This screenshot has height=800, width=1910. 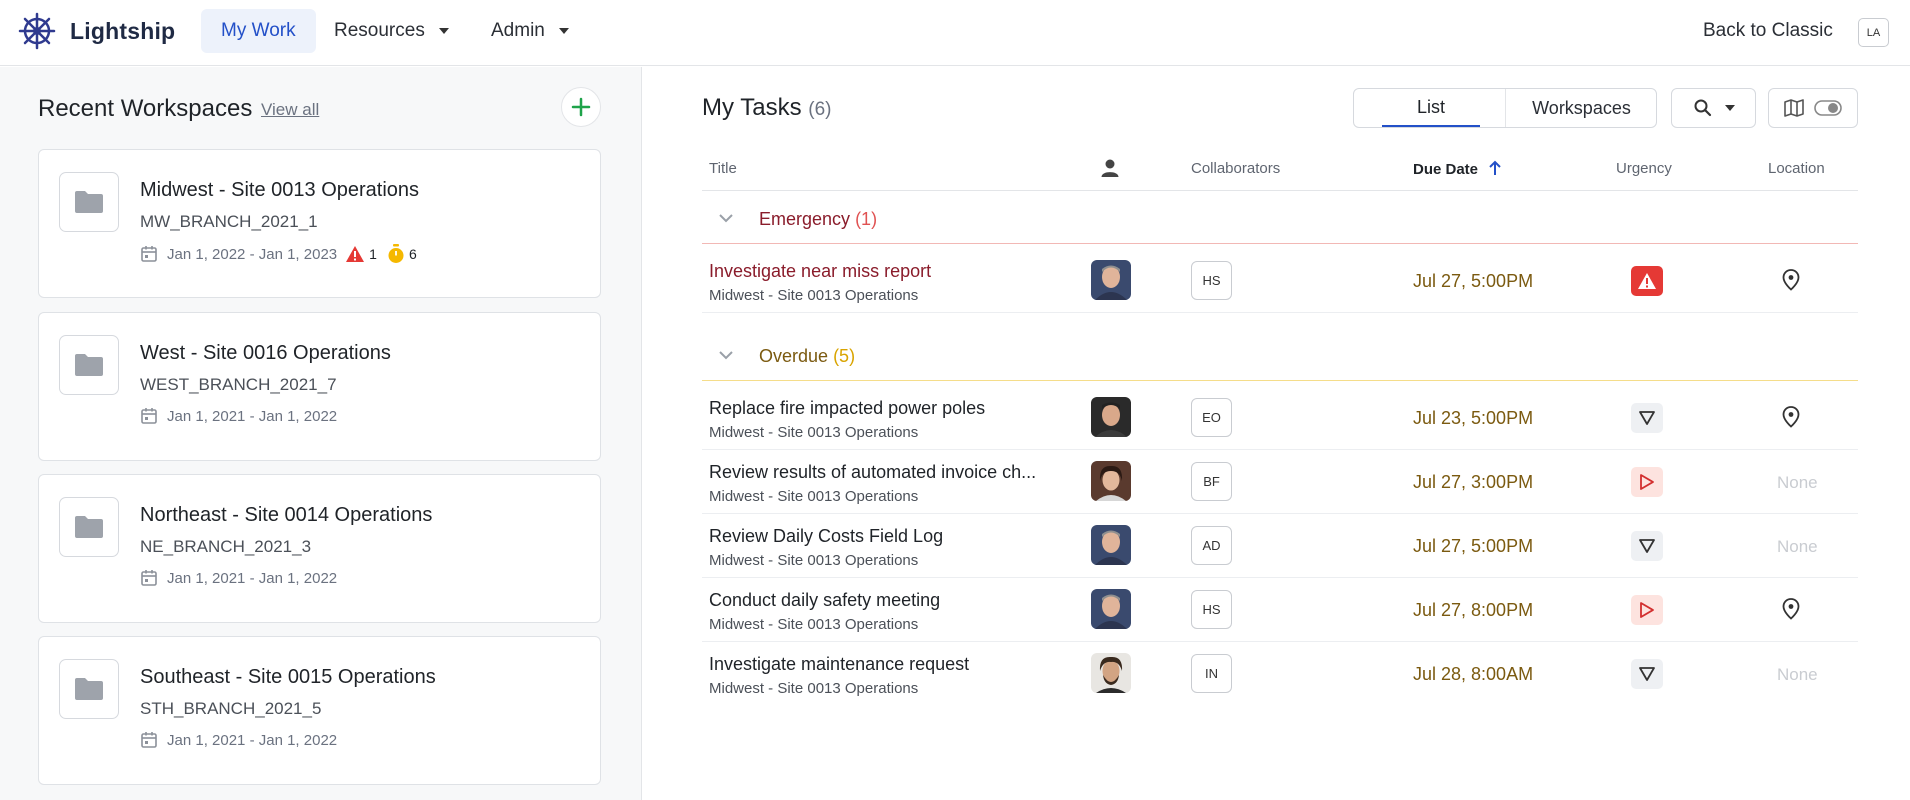 What do you see at coordinates (226, 546) in the screenshot?
I see `workspace-code: NE_BRANCH_2021_3` at bounding box center [226, 546].